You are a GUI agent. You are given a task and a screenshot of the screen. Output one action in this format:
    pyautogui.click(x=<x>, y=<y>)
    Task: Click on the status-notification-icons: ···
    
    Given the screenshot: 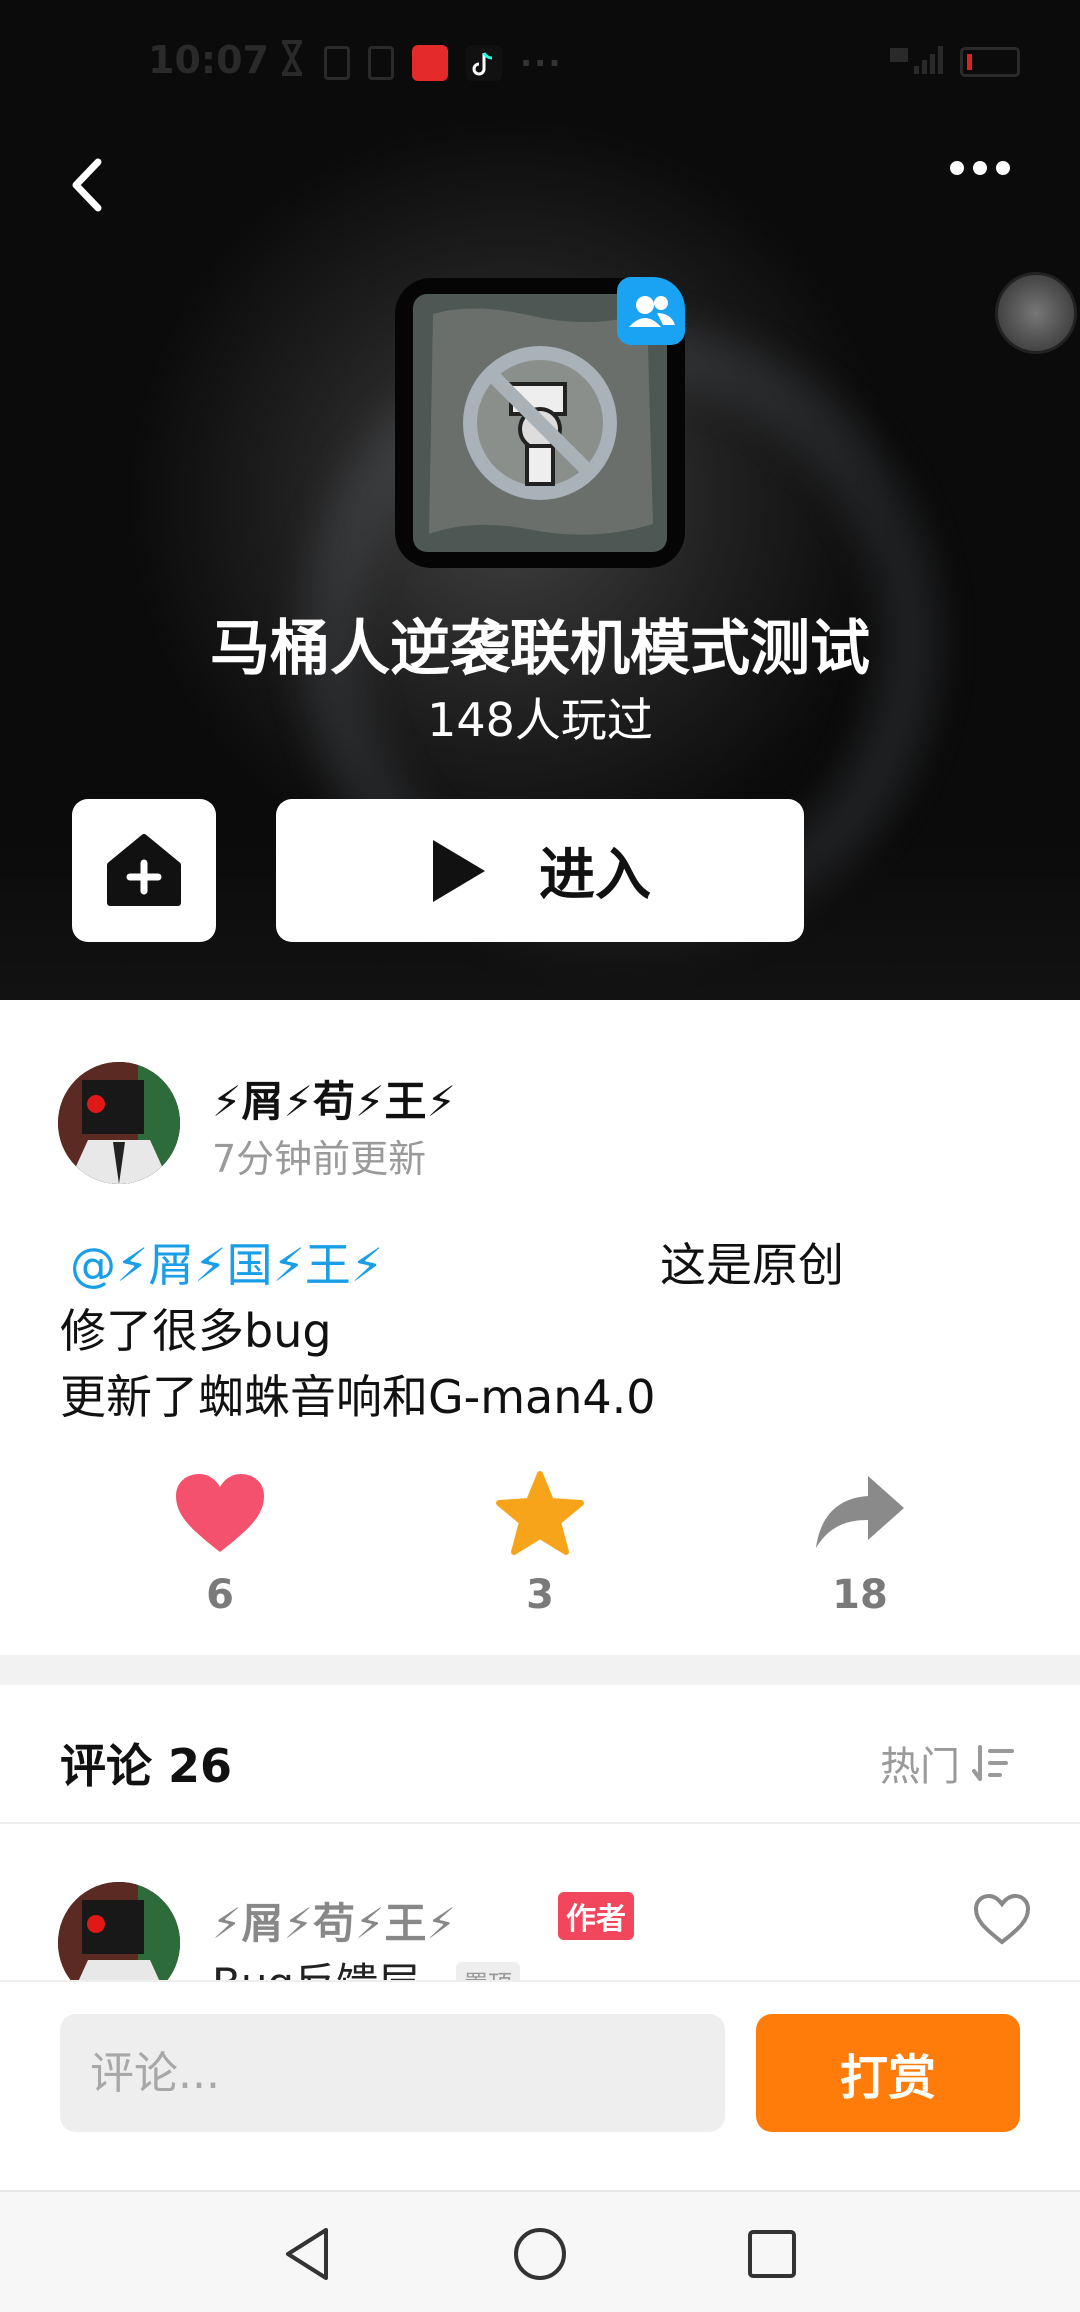 What is the action you would take?
    pyautogui.click(x=420, y=62)
    